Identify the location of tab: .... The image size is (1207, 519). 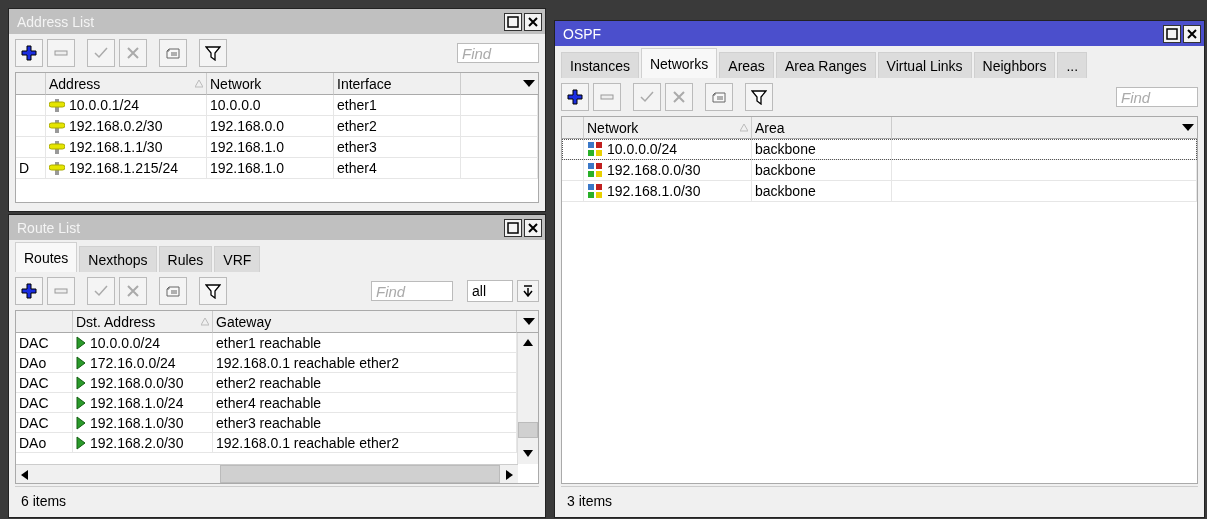
(1072, 65).